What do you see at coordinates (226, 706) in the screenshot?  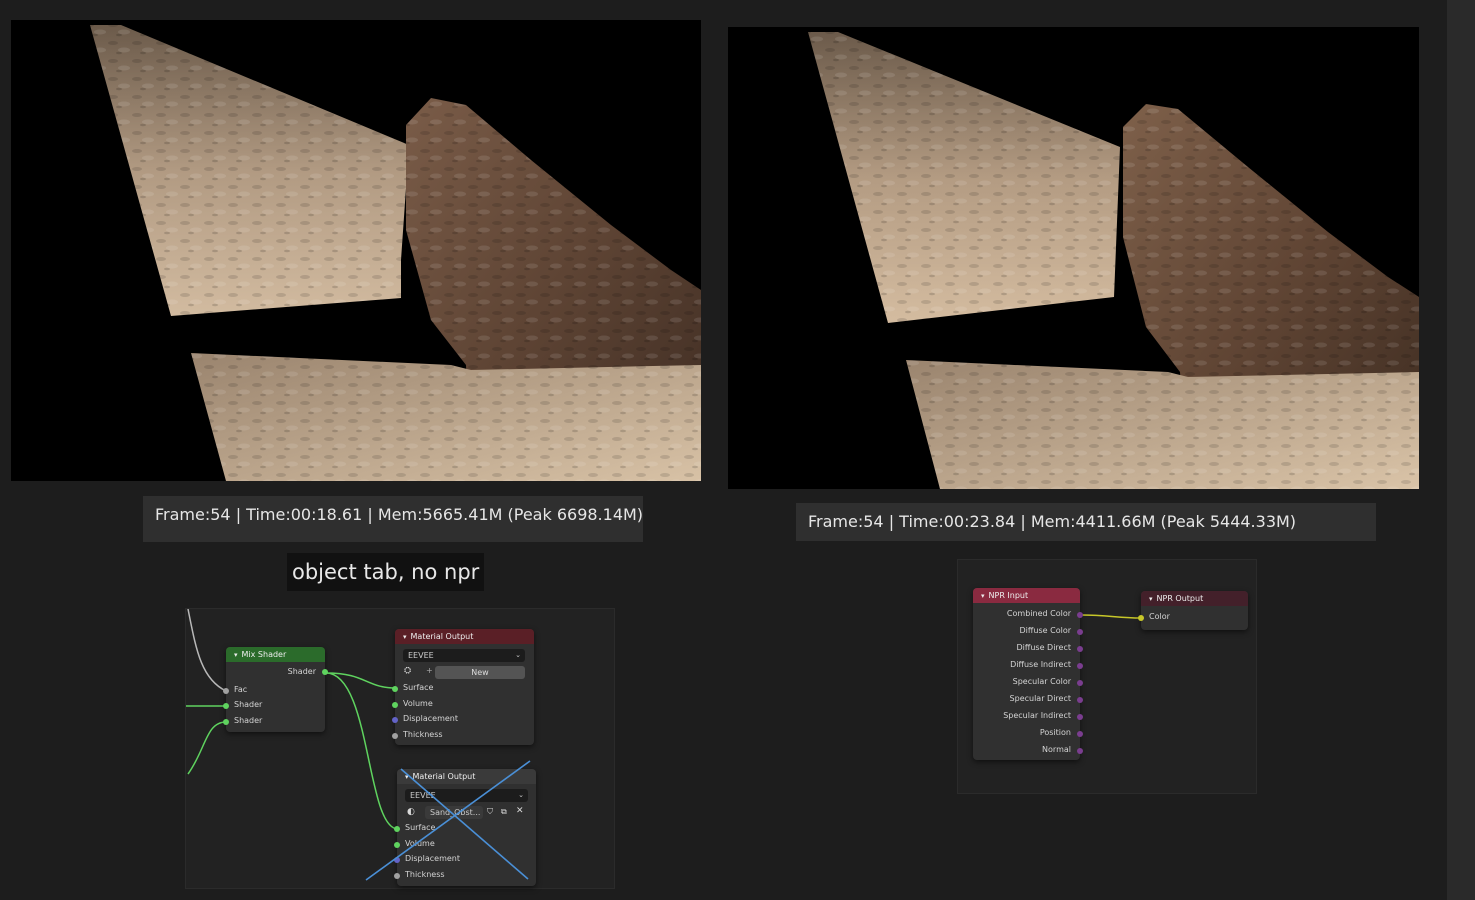 I see `shader-input-1-socket` at bounding box center [226, 706].